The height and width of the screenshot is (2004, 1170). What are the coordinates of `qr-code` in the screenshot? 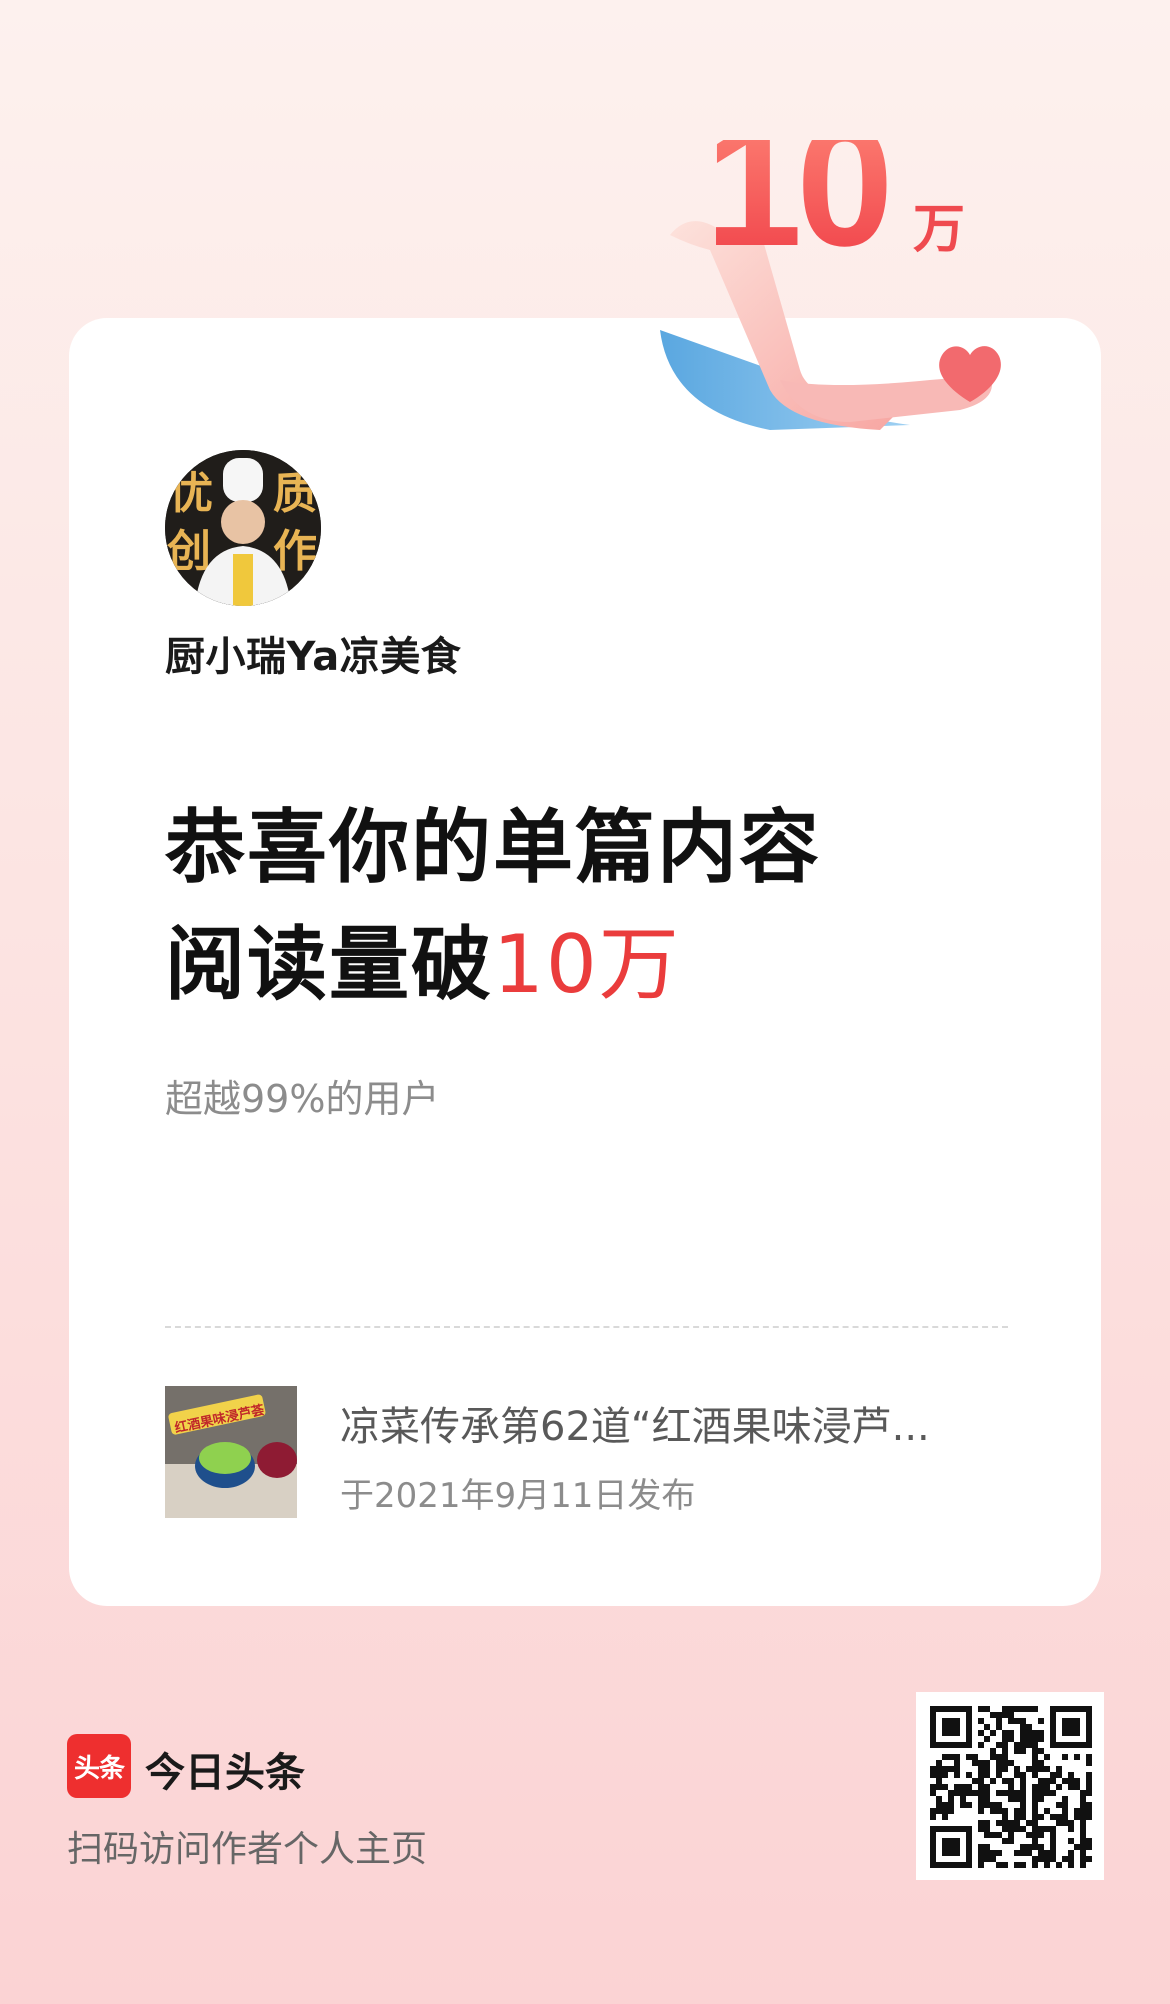 It's located at (1010, 1786).